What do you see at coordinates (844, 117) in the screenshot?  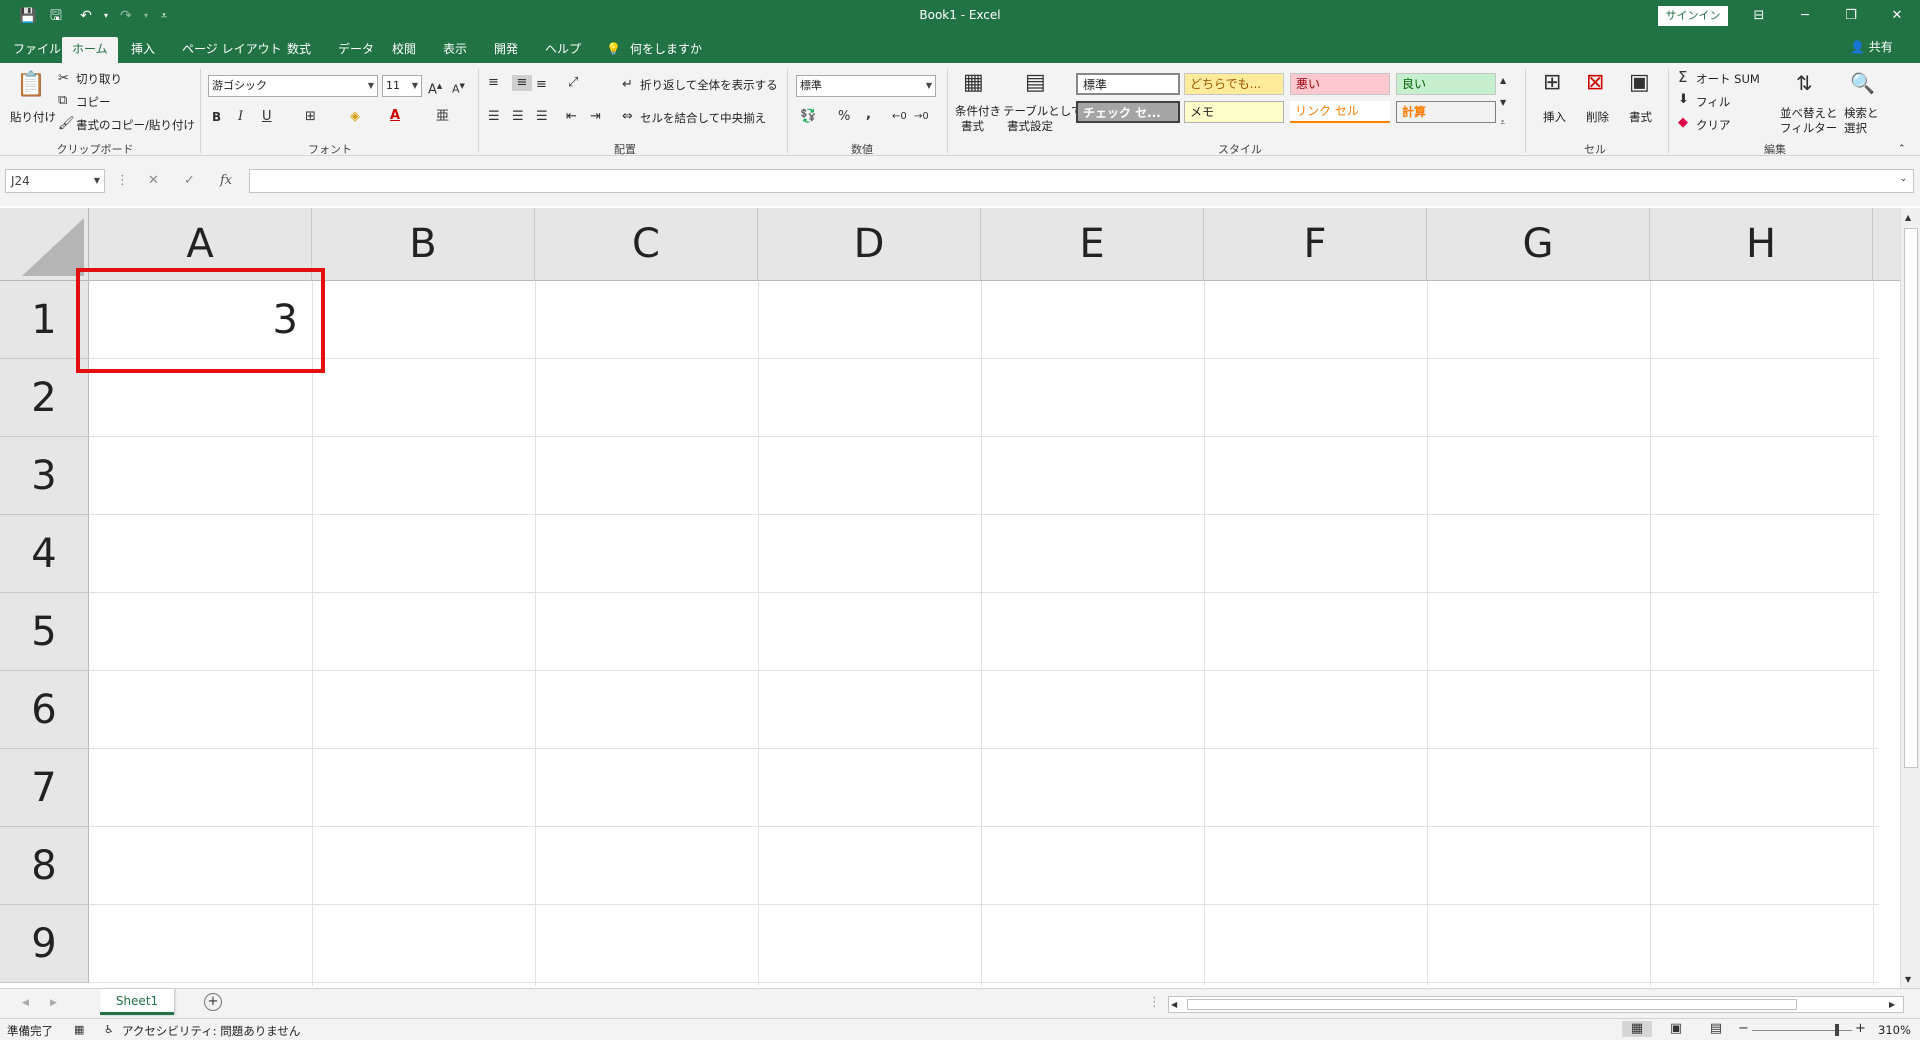 I see `percent-button: %` at bounding box center [844, 117].